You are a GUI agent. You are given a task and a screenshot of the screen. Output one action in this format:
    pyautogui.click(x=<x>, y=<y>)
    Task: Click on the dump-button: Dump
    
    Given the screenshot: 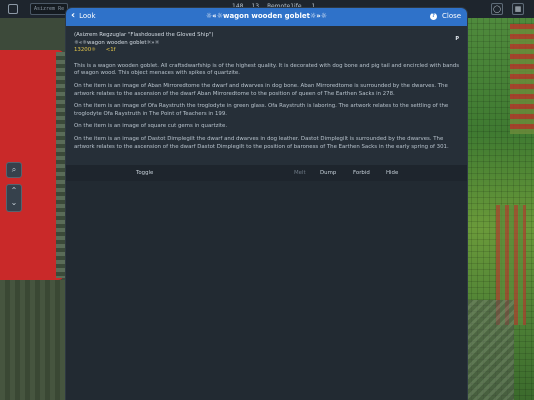 What is the action you would take?
    pyautogui.click(x=328, y=173)
    